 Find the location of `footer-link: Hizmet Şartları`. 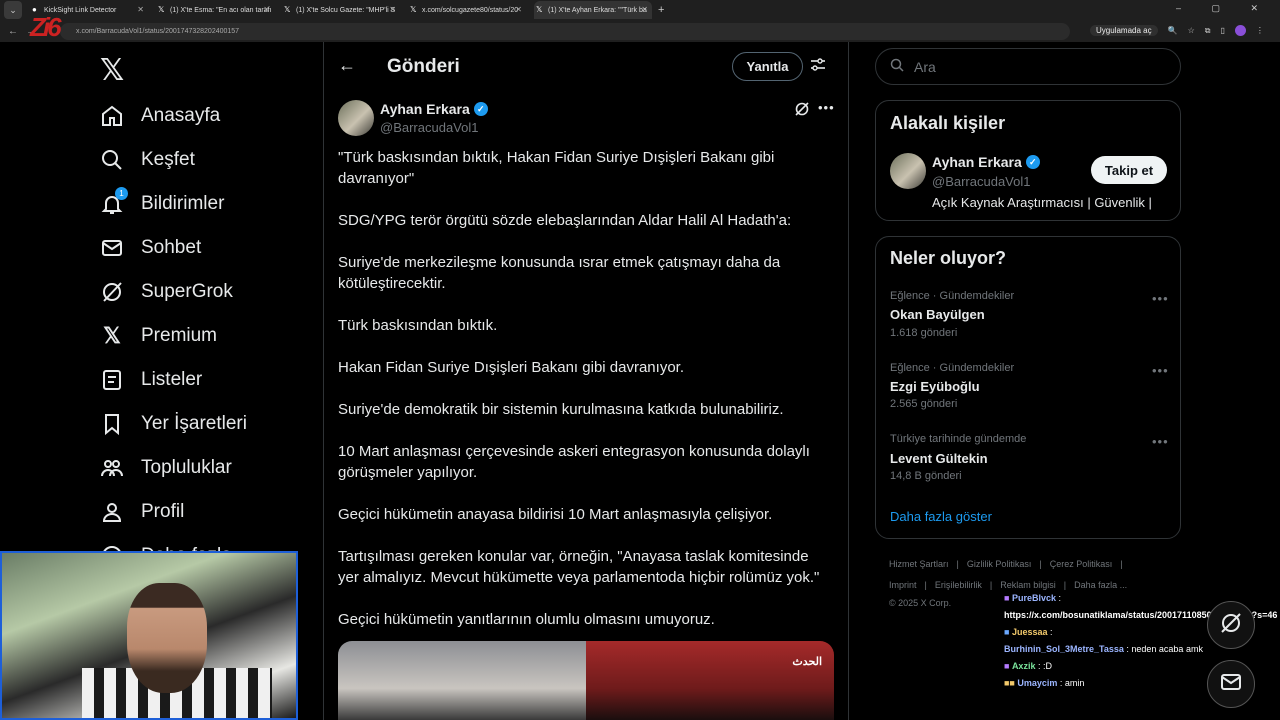

footer-link: Hizmet Şartları is located at coordinates (919, 564).